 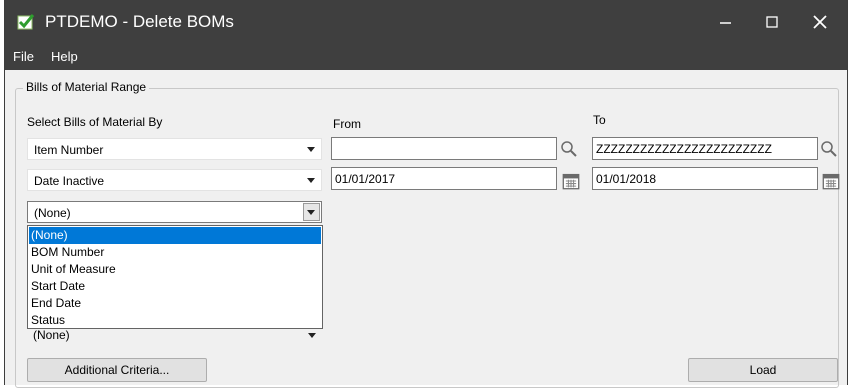 I want to click on dropdown-option: Start Date, so click(x=175, y=286).